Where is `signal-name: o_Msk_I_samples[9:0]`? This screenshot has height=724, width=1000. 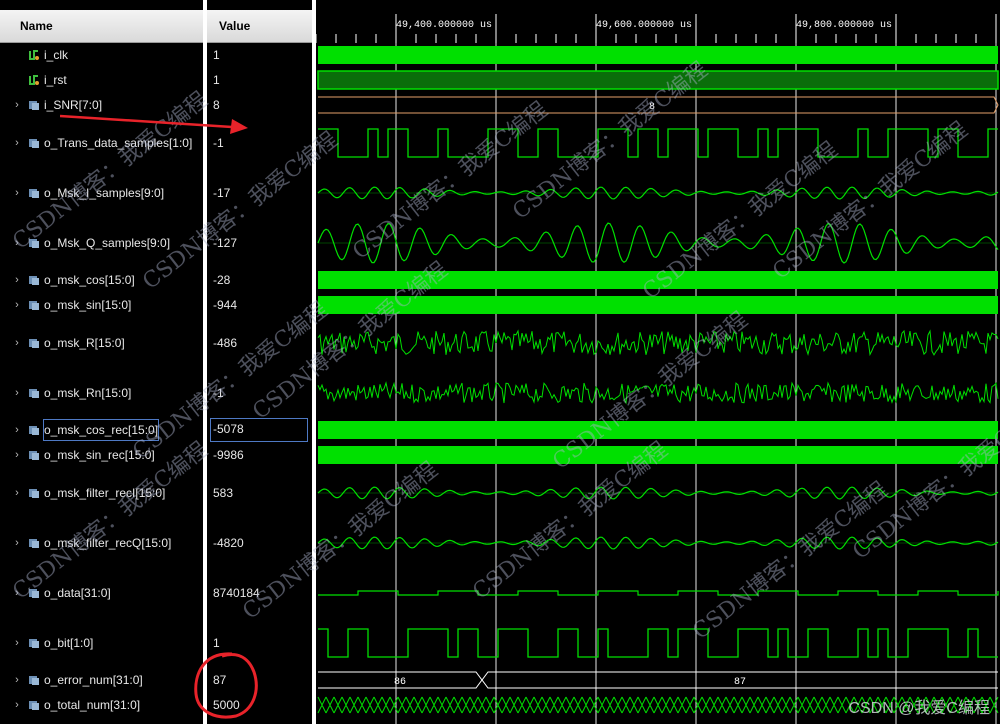 signal-name: o_Msk_I_samples[9:0] is located at coordinates (104, 193).